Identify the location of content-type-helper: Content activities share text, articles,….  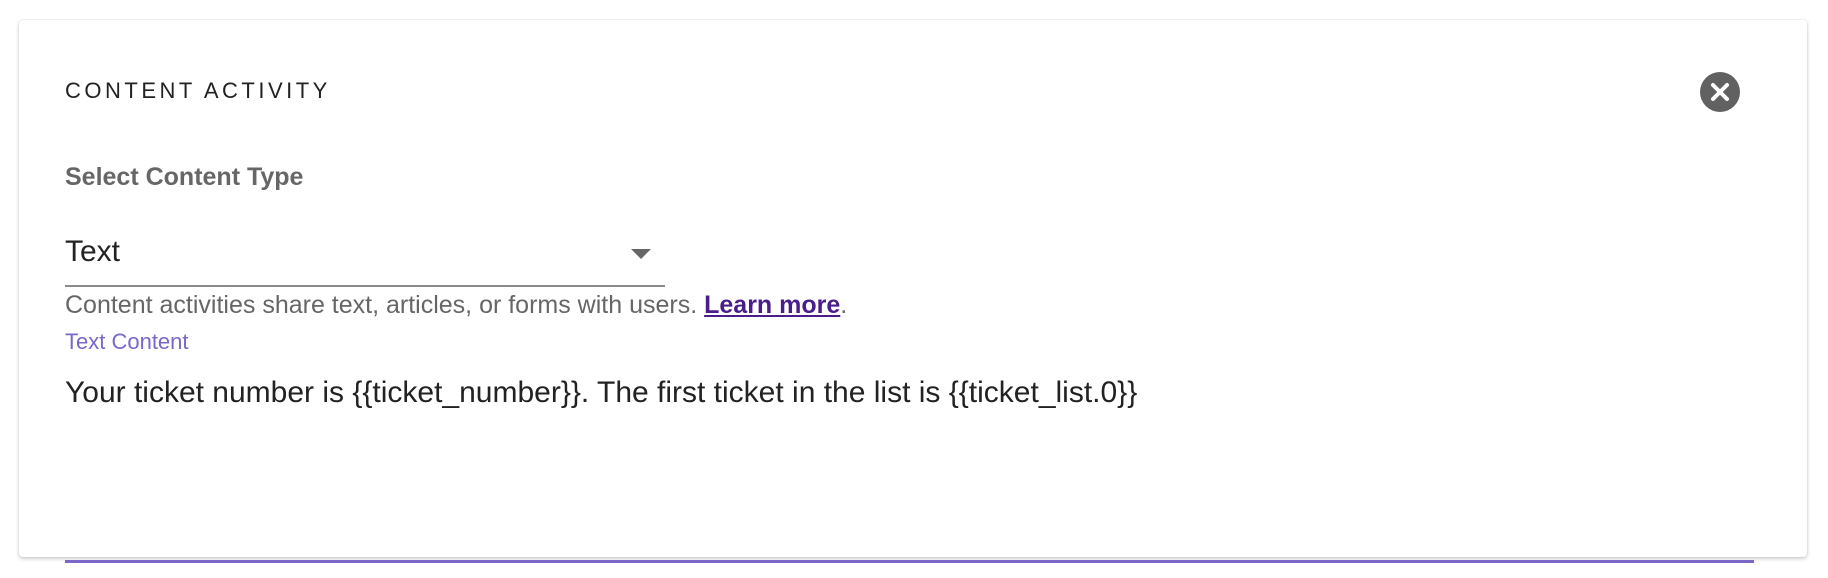
(456, 305).